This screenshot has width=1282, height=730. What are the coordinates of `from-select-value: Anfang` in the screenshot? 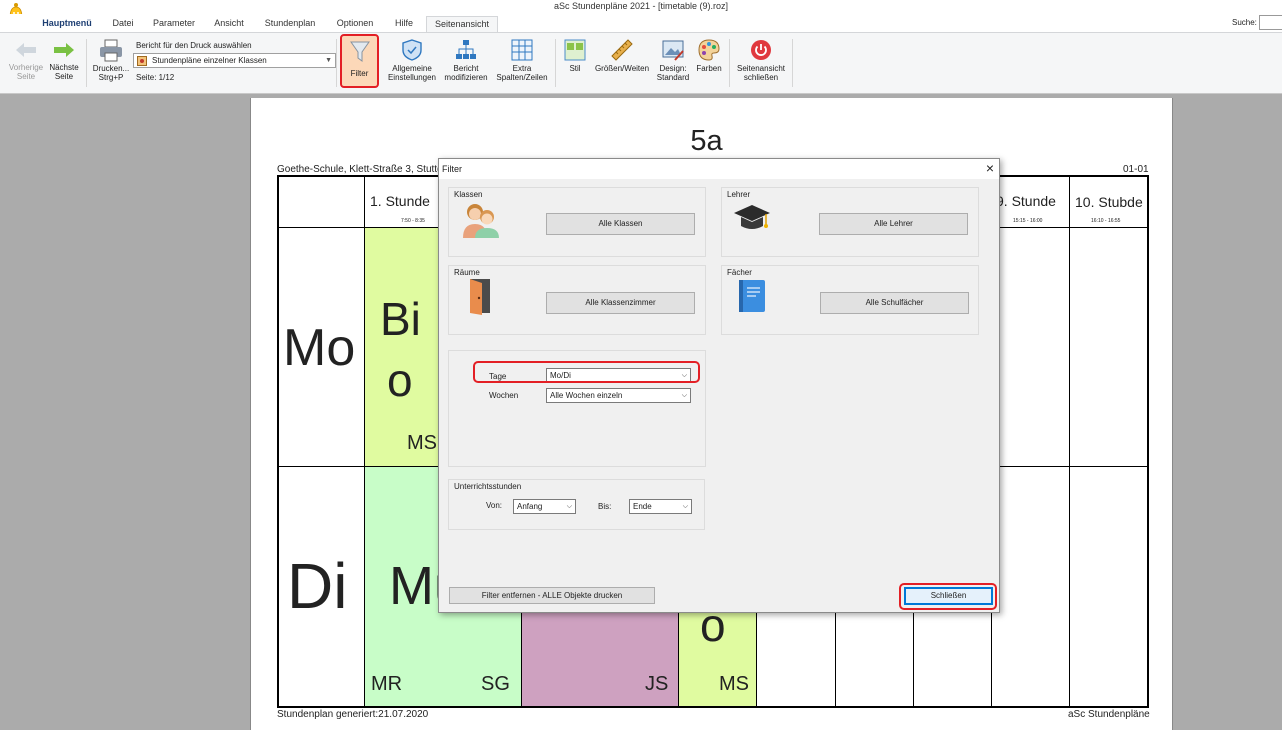 It's located at (530, 506).